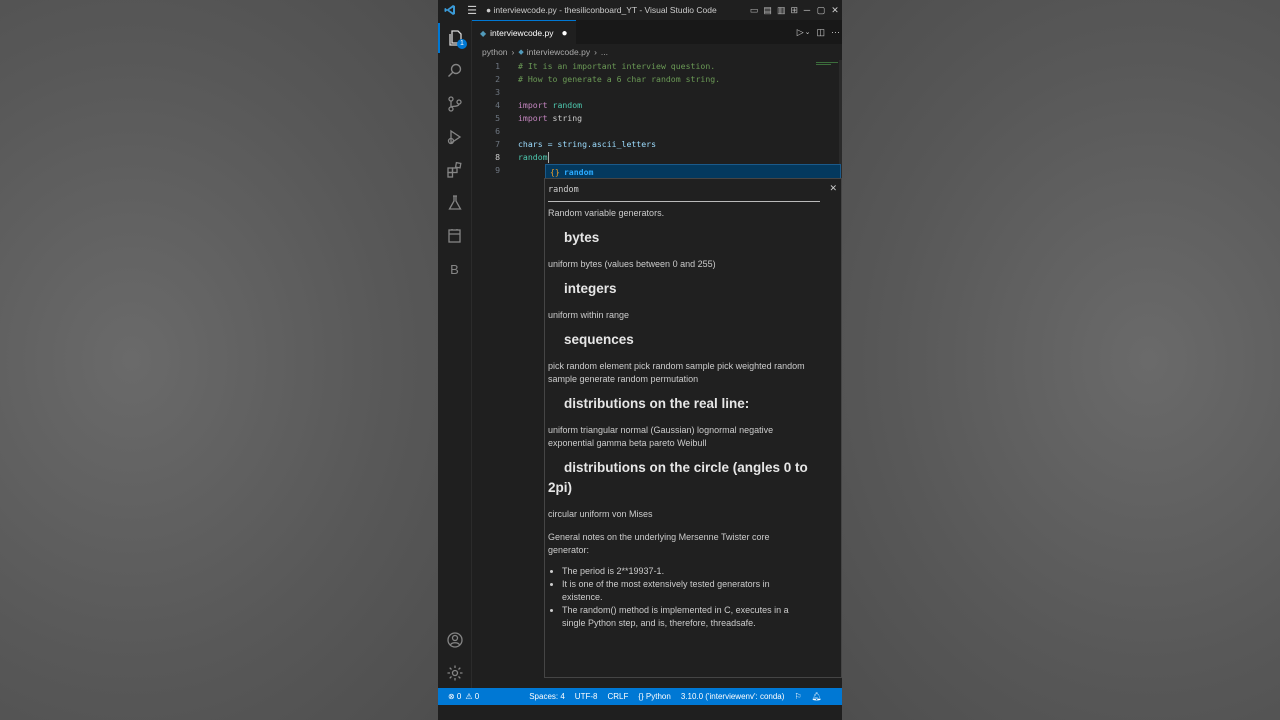  Describe the element at coordinates (617, 696) in the screenshot. I see `eol-status: CRLF` at that location.